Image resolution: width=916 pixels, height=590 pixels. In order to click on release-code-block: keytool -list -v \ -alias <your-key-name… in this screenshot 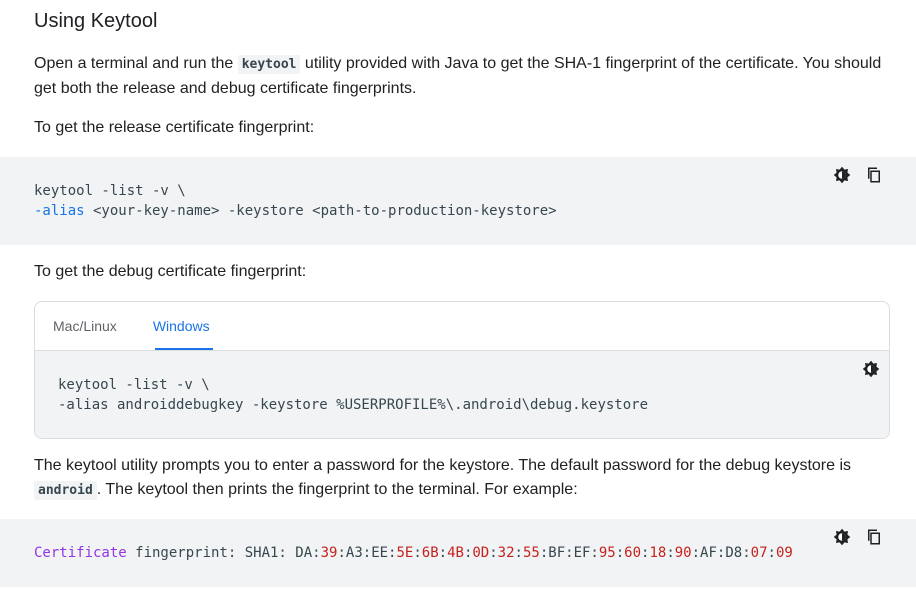, I will do `click(458, 201)`.